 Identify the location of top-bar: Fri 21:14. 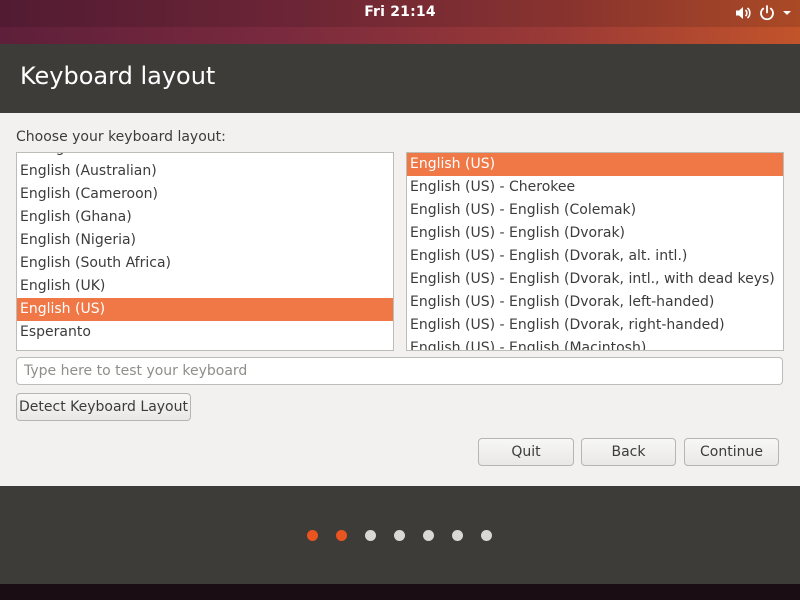
(400, 13).